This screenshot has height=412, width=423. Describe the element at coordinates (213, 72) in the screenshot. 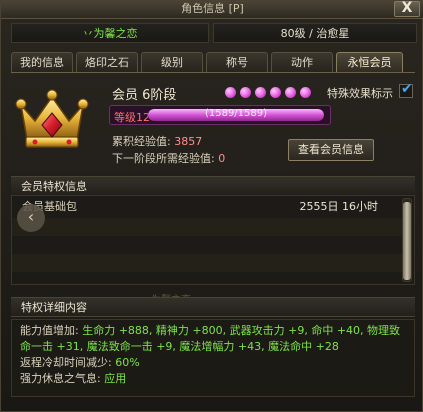

I see `tab-divider` at that location.